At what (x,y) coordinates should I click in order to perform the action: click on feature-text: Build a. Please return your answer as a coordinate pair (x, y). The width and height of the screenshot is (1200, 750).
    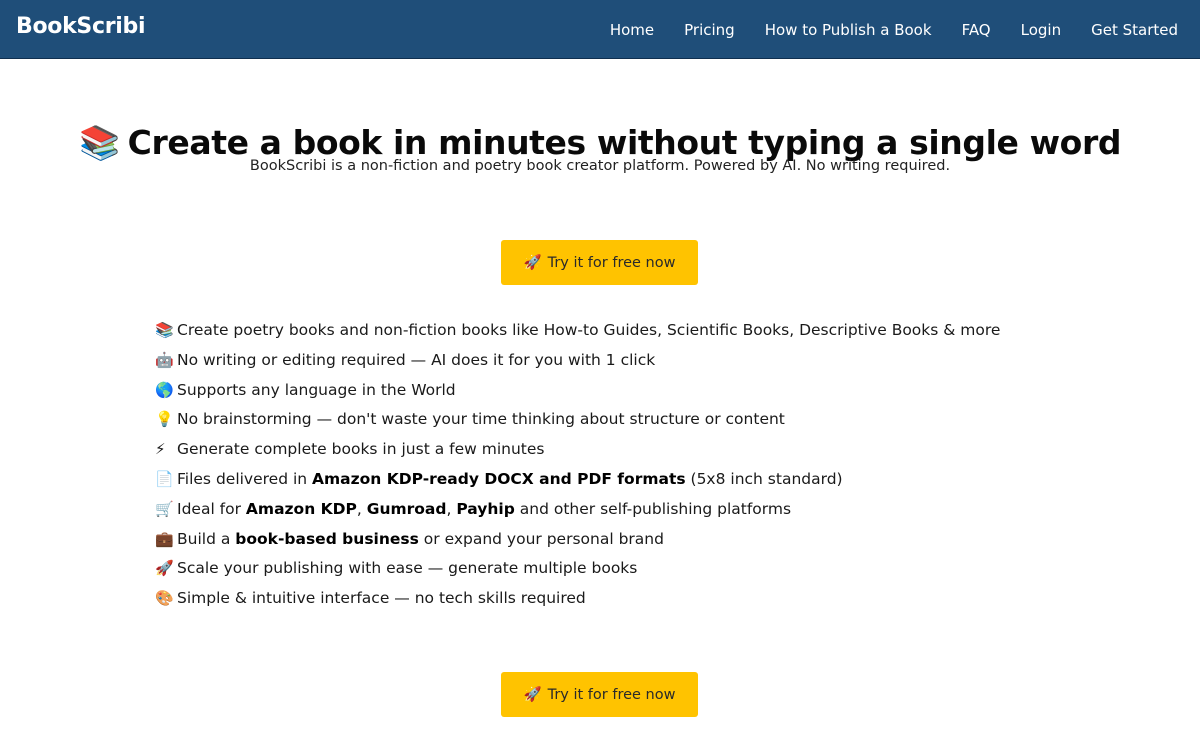
    Looking at the image, I should click on (206, 538).